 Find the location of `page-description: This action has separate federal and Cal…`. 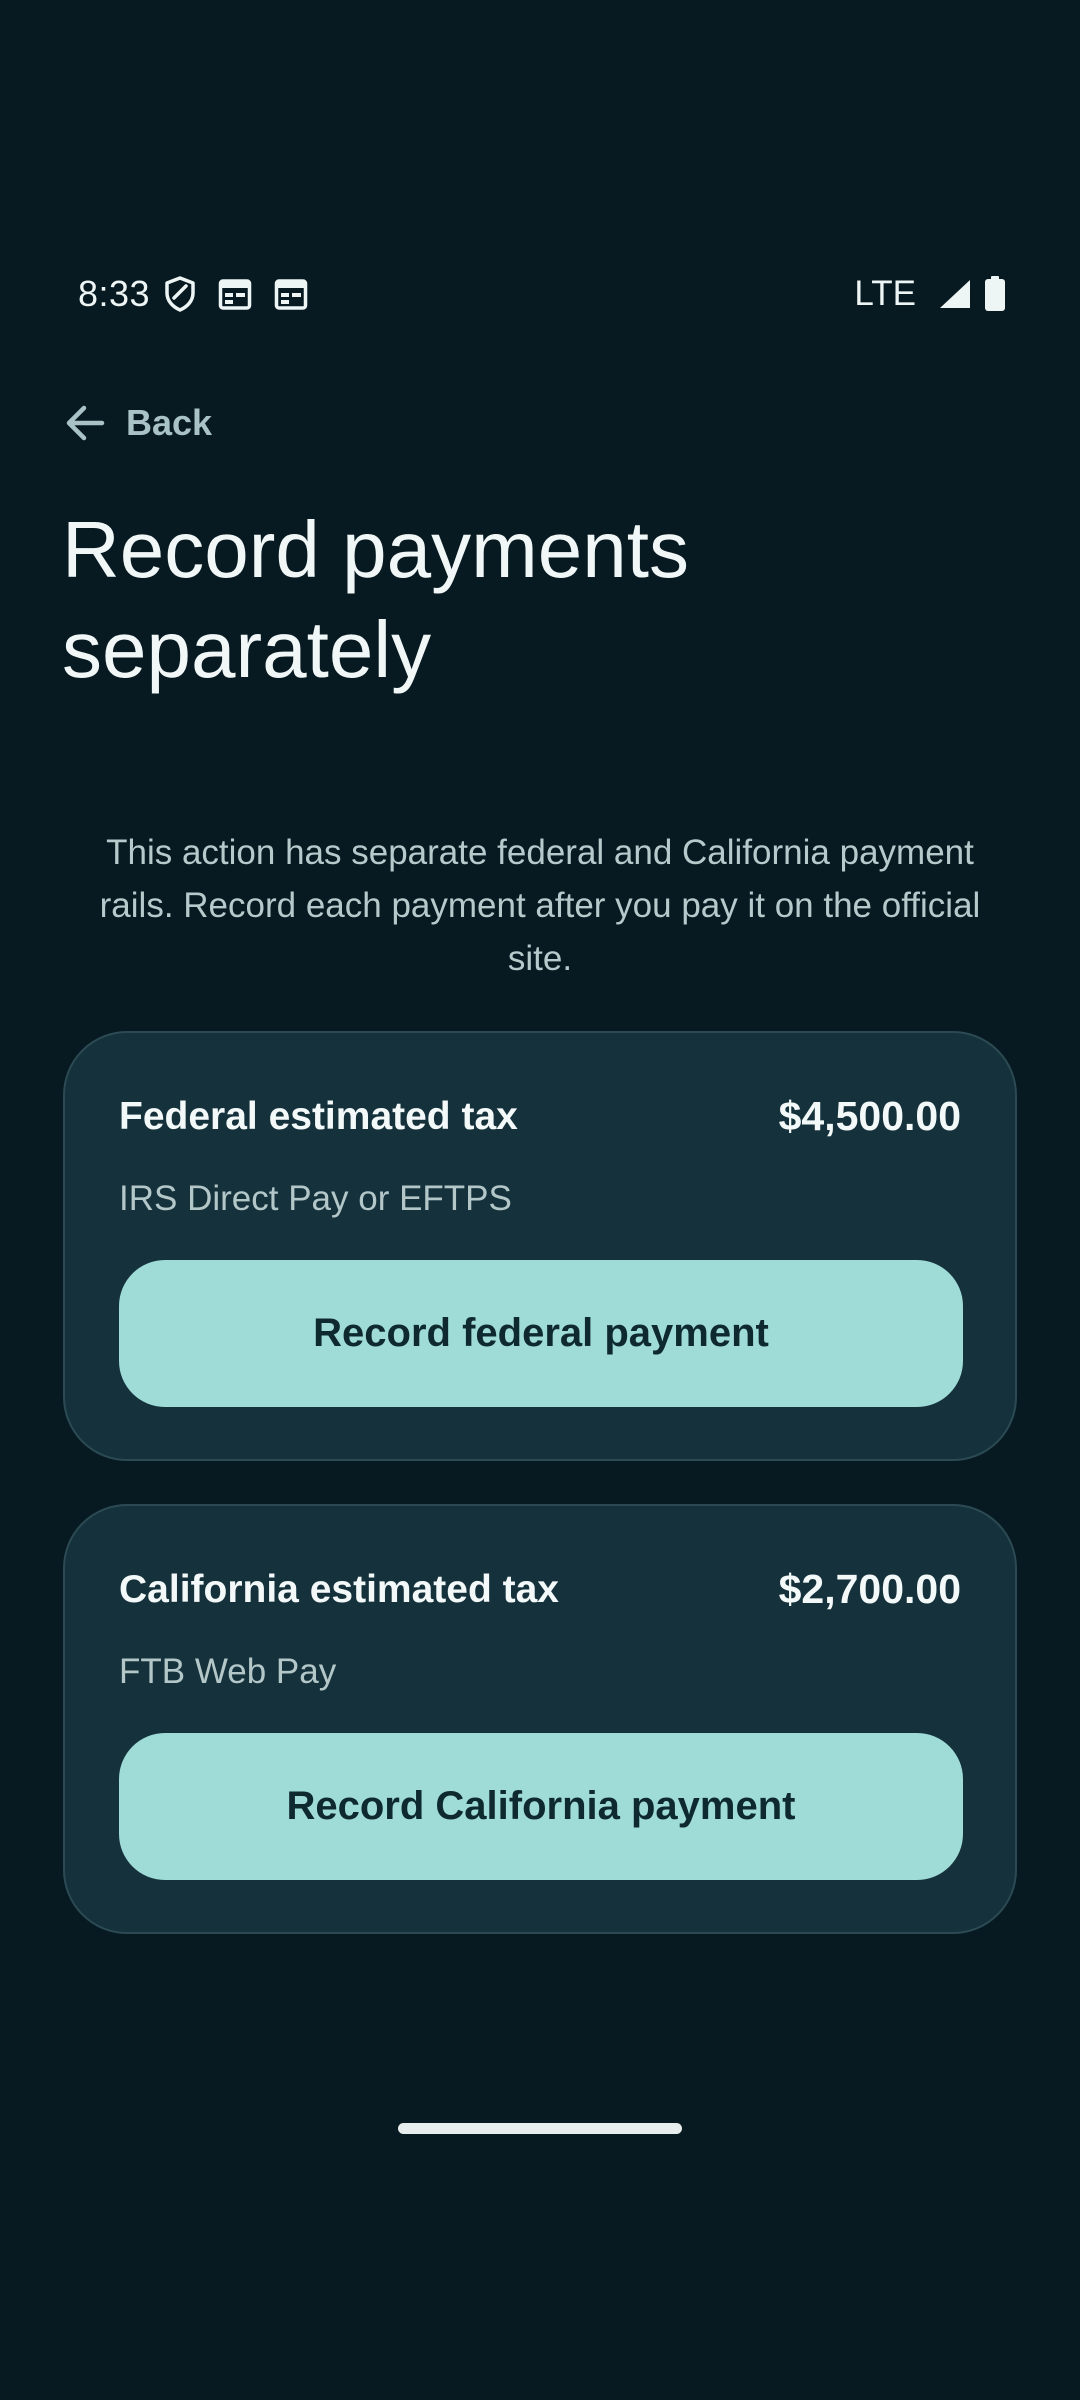

page-description: This action has separate federal and Cal… is located at coordinates (540, 905).